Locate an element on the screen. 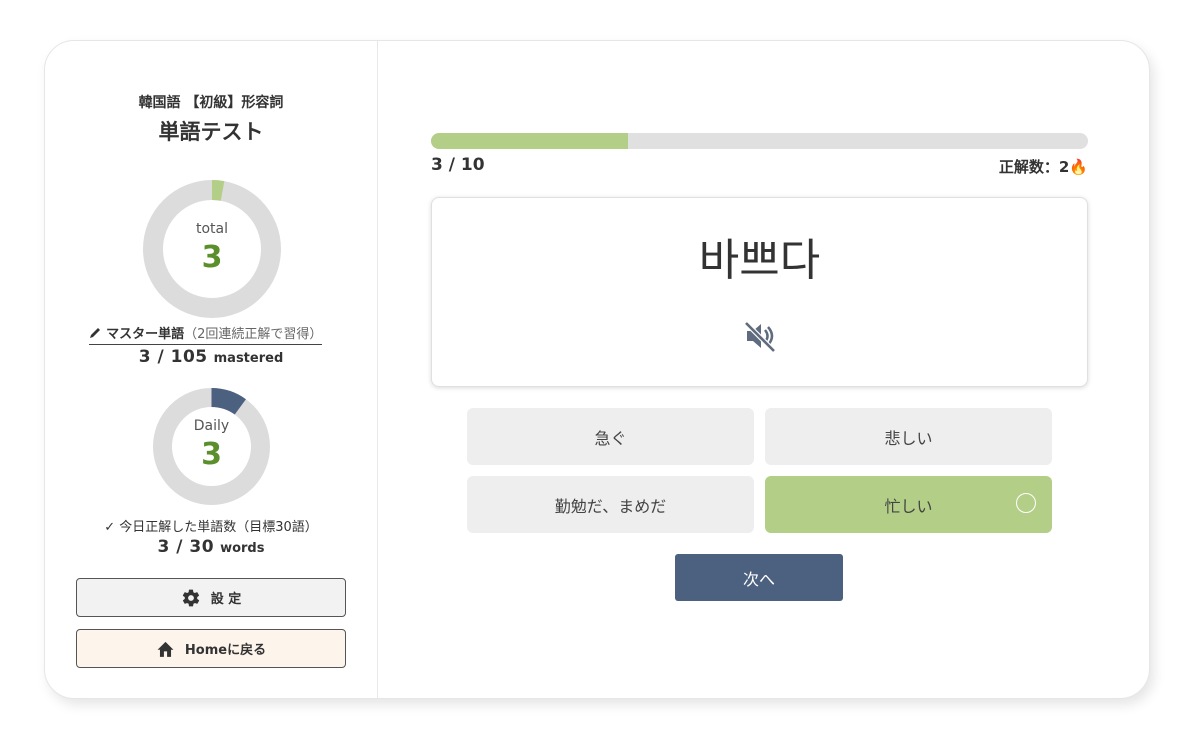  gear-icon is located at coordinates (190, 597).